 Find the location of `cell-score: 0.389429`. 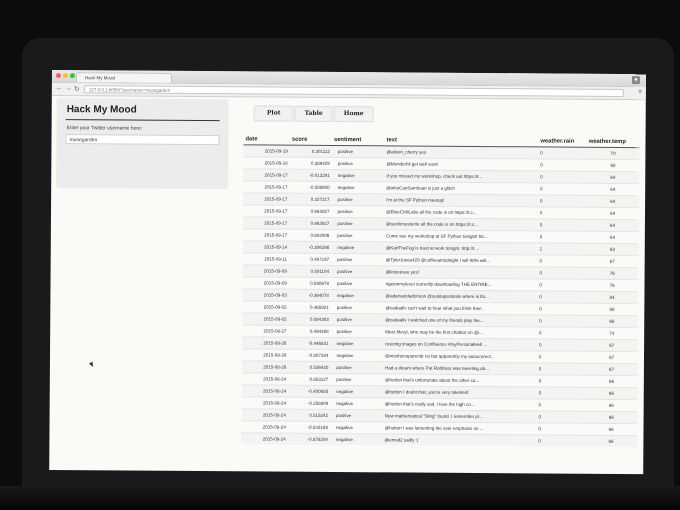

cell-score: 0.389429 is located at coordinates (310, 163).